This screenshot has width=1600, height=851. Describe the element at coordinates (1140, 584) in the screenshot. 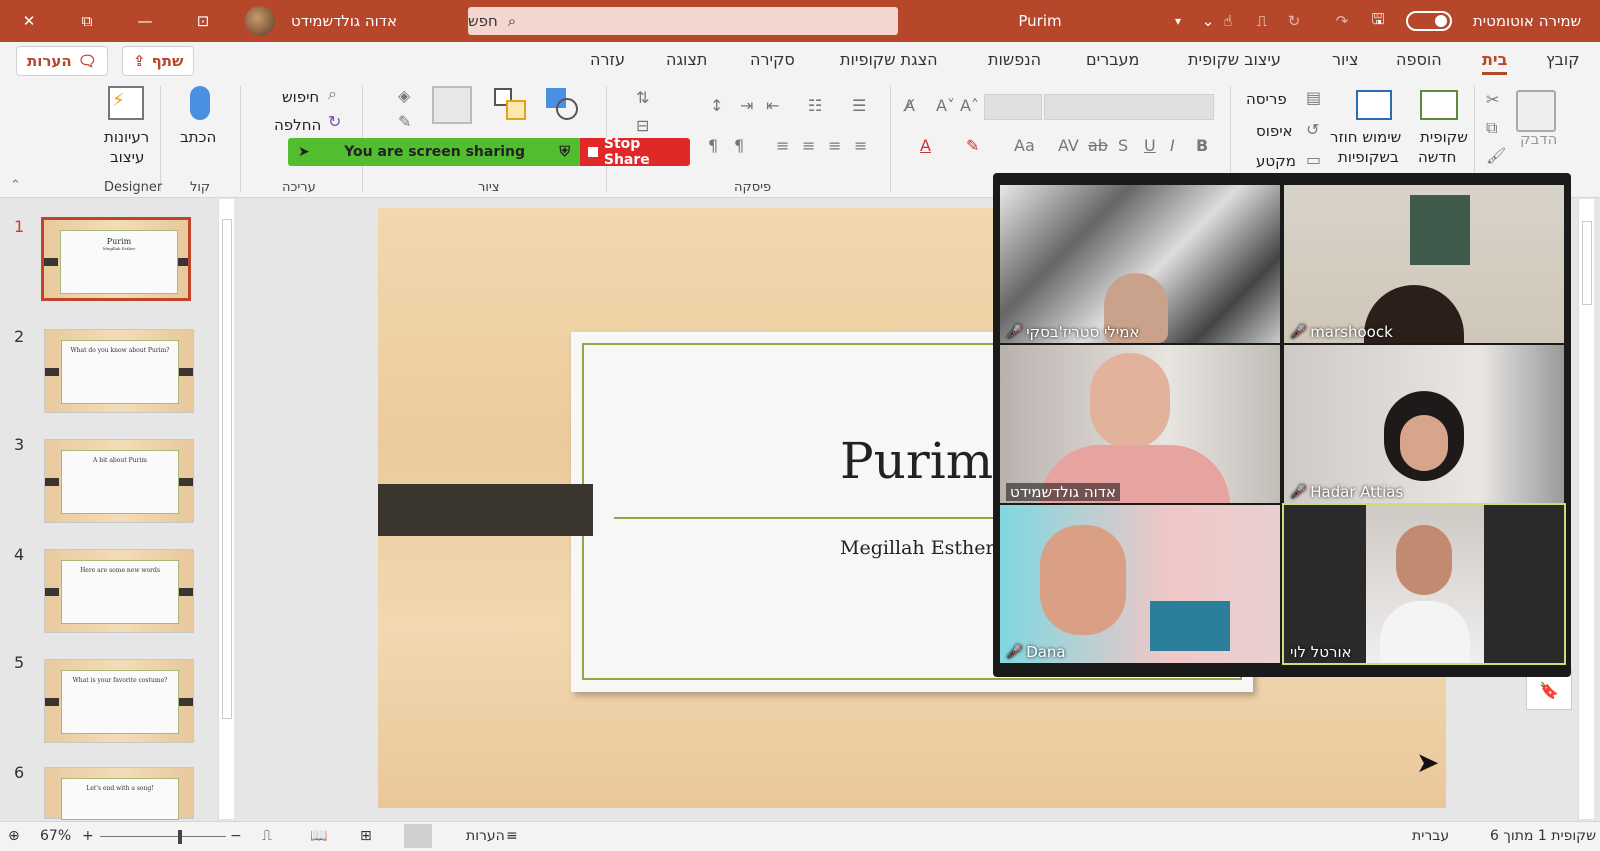

I see `participant-tile: 🎤̸ Dana` at that location.